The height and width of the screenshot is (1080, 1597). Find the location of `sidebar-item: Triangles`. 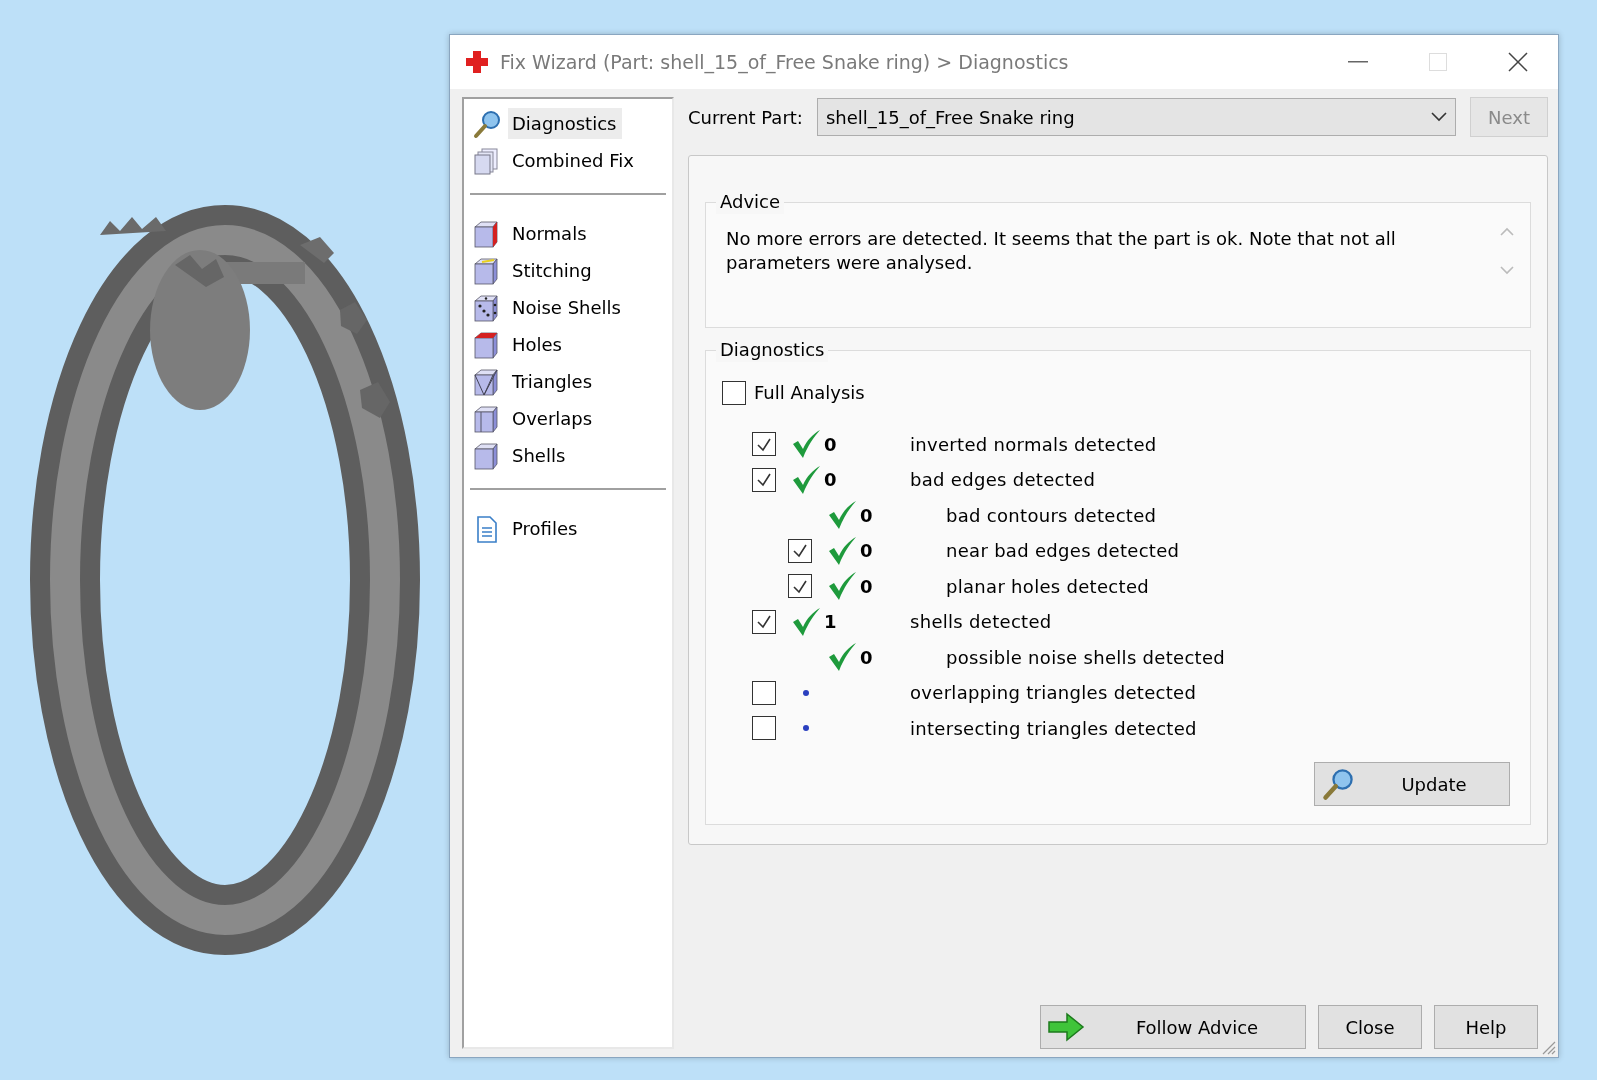

sidebar-item: Triangles is located at coordinates (553, 381).